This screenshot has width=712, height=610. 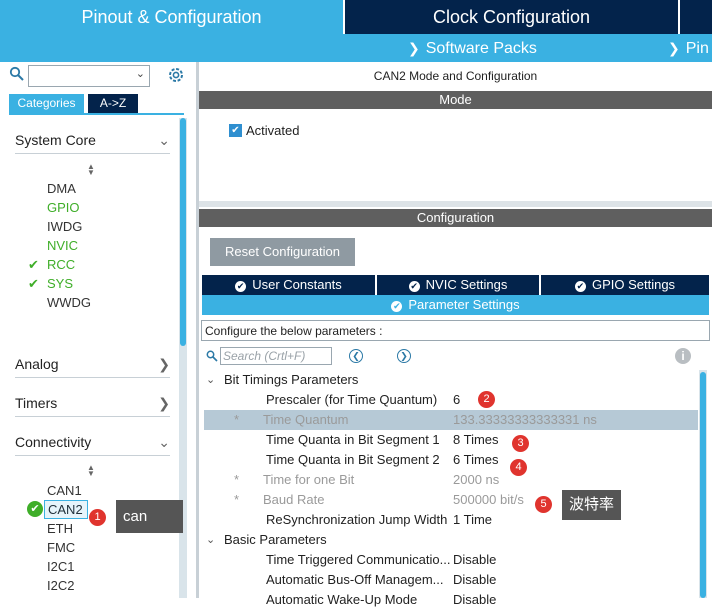 I want to click on info-icon: i, so click(x=683, y=356).